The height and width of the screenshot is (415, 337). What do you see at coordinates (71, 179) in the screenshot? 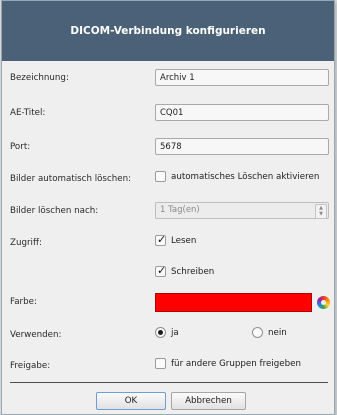
I see `auto-loeschen-label: Bilder automatisch löschen:` at bounding box center [71, 179].